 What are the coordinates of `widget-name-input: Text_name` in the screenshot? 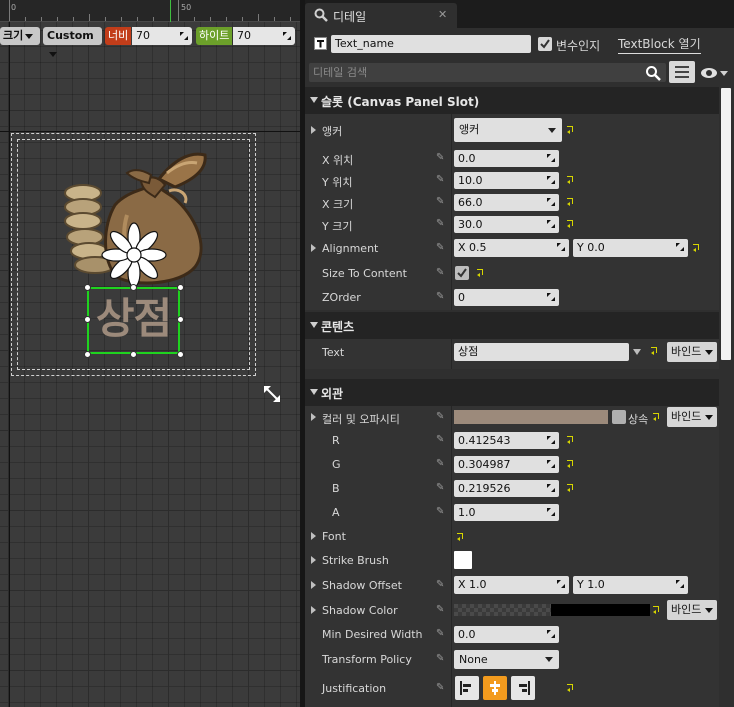 It's located at (431, 44).